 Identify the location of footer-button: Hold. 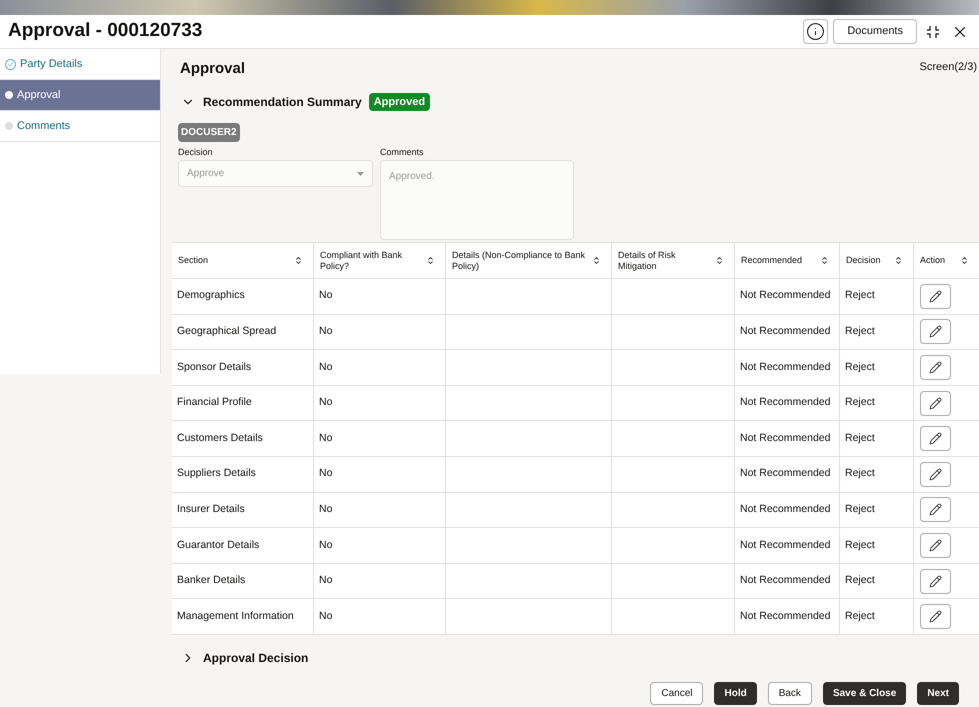
(735, 693).